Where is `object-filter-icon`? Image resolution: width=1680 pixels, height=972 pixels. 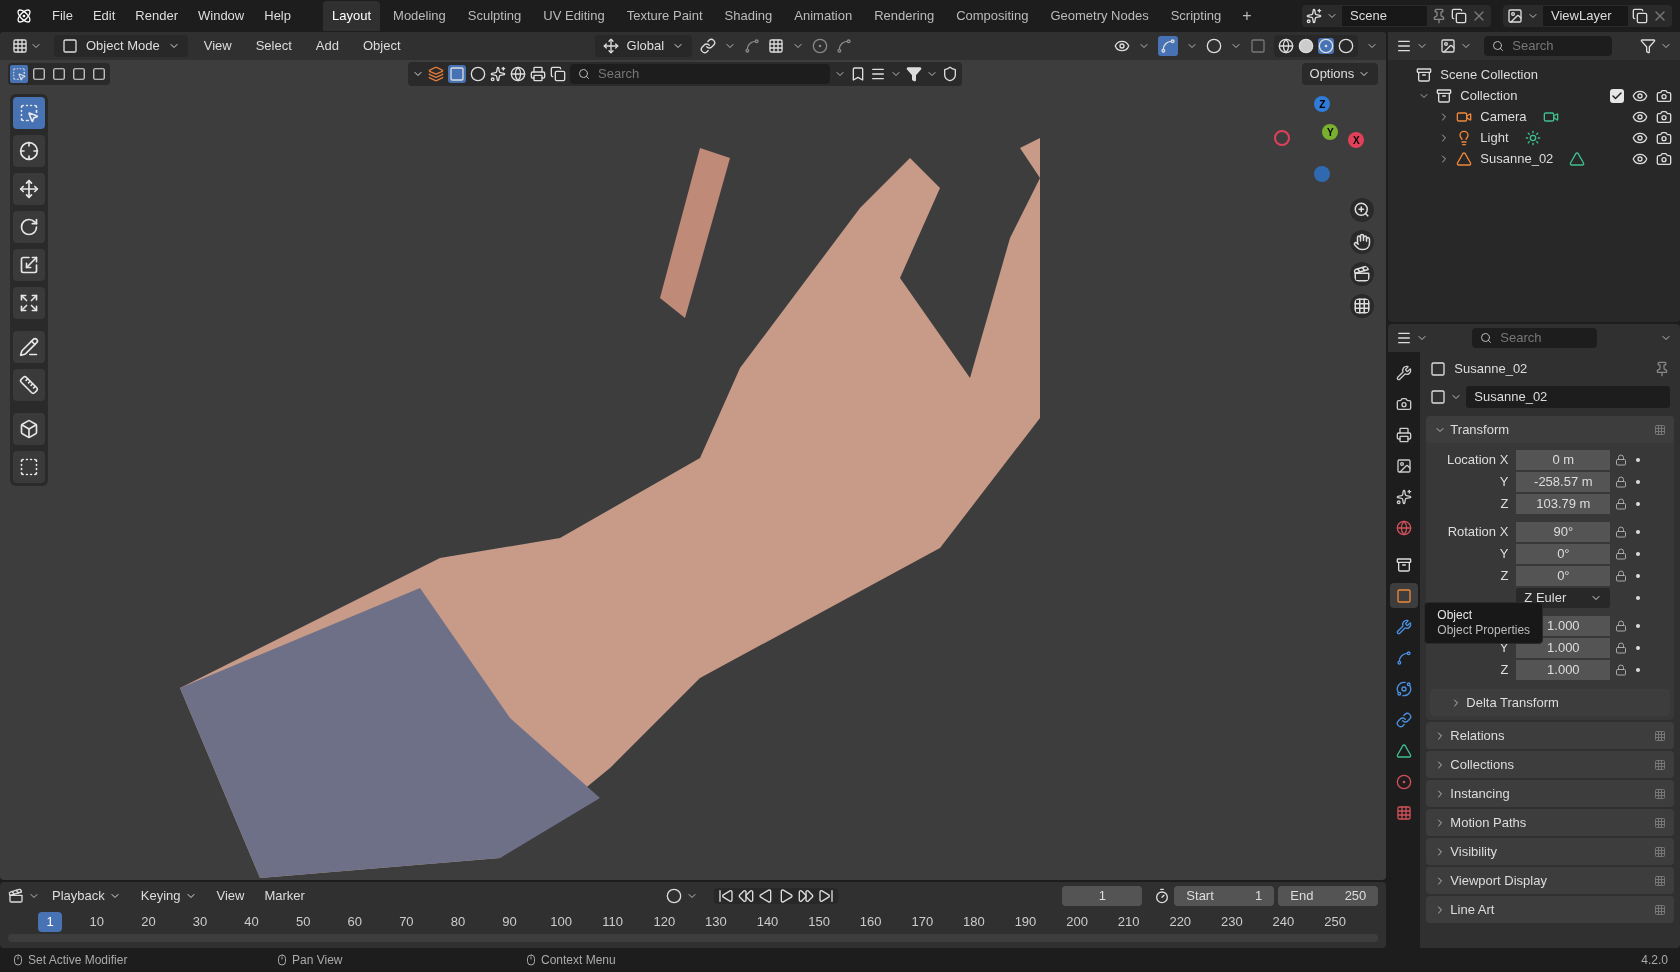
object-filter-icon is located at coordinates (457, 74).